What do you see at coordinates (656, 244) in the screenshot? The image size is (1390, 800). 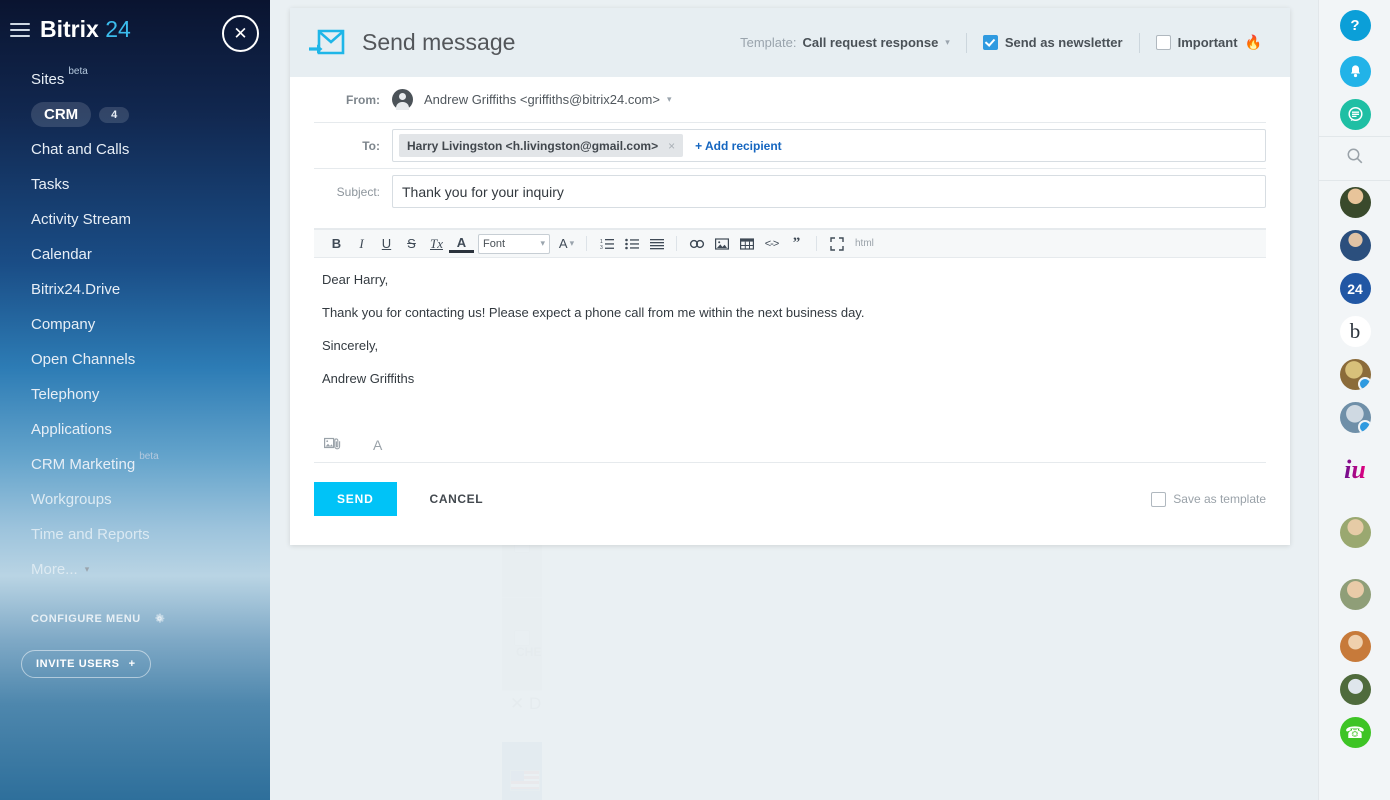 I see `align-button` at bounding box center [656, 244].